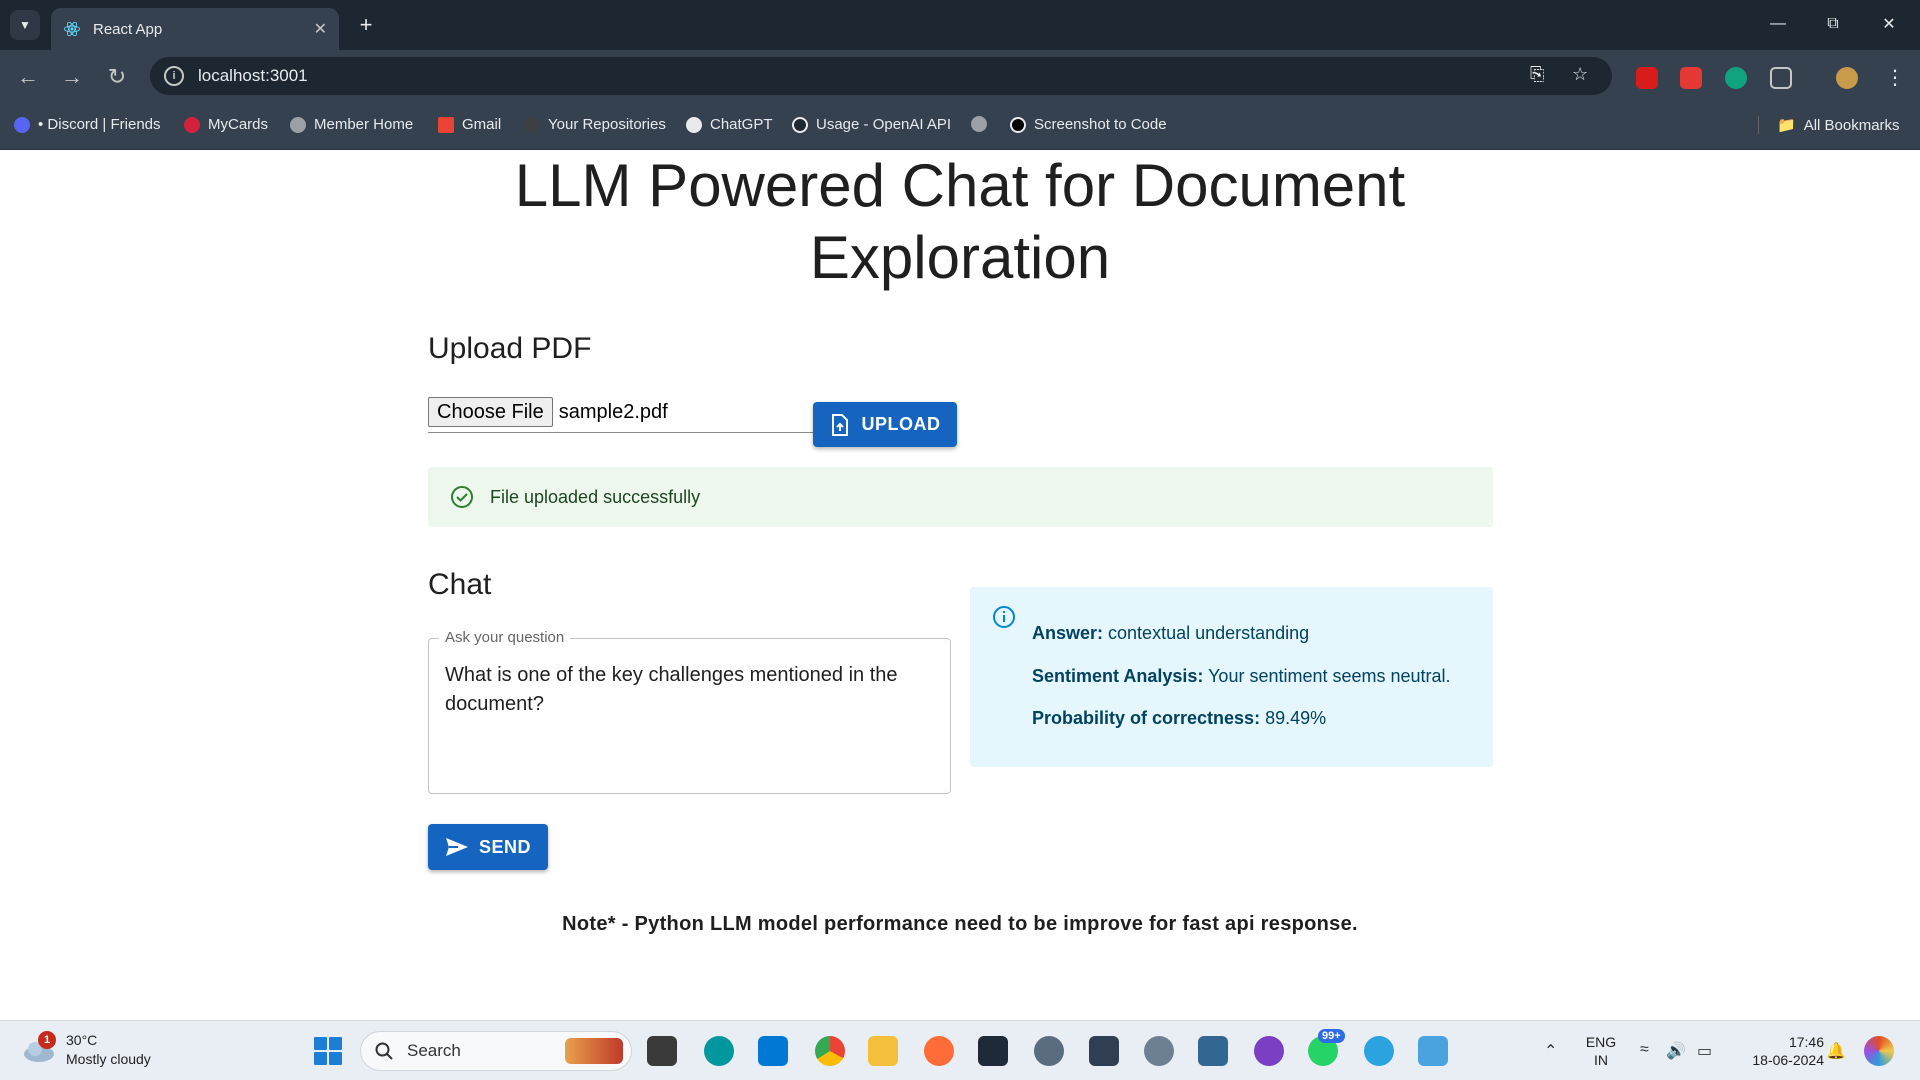 The height and width of the screenshot is (1080, 1920). I want to click on probability-line: Probability of correctness: 89.49%, so click(1179, 718).